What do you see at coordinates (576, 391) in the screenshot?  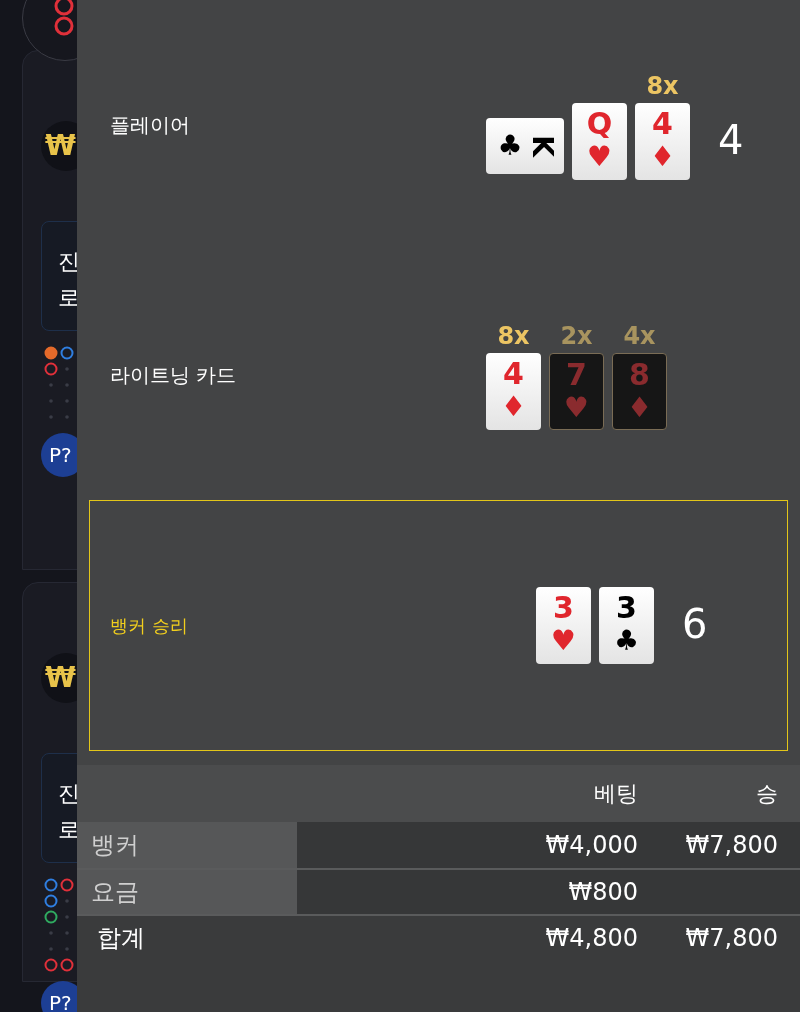 I see `playing-card: 7 ♥` at bounding box center [576, 391].